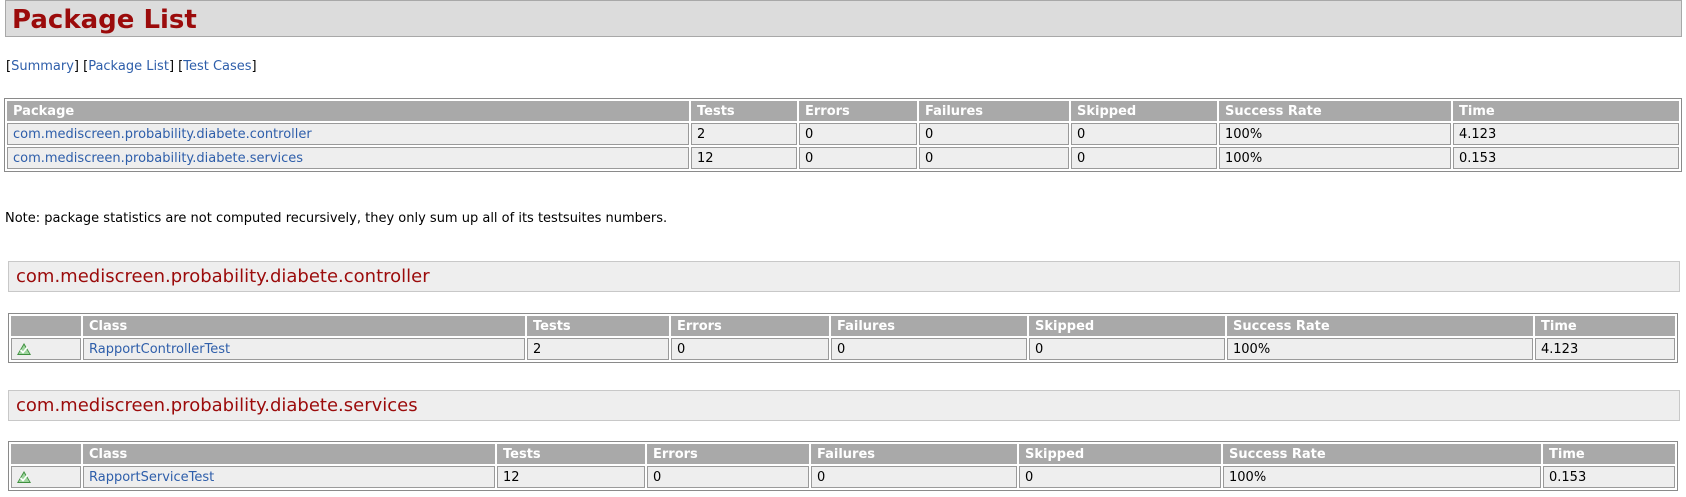 This screenshot has width=1686, height=497. Describe the element at coordinates (159, 349) in the screenshot. I see `class-link: RapportControllerTest` at that location.